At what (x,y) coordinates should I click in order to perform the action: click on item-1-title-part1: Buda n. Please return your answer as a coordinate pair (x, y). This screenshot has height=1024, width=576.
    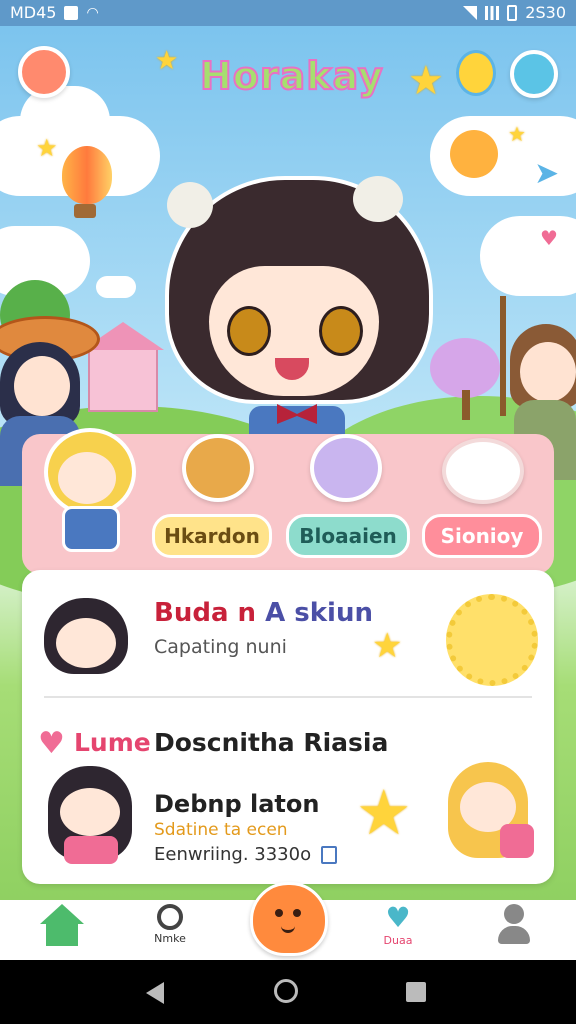
    Looking at the image, I should click on (205, 613).